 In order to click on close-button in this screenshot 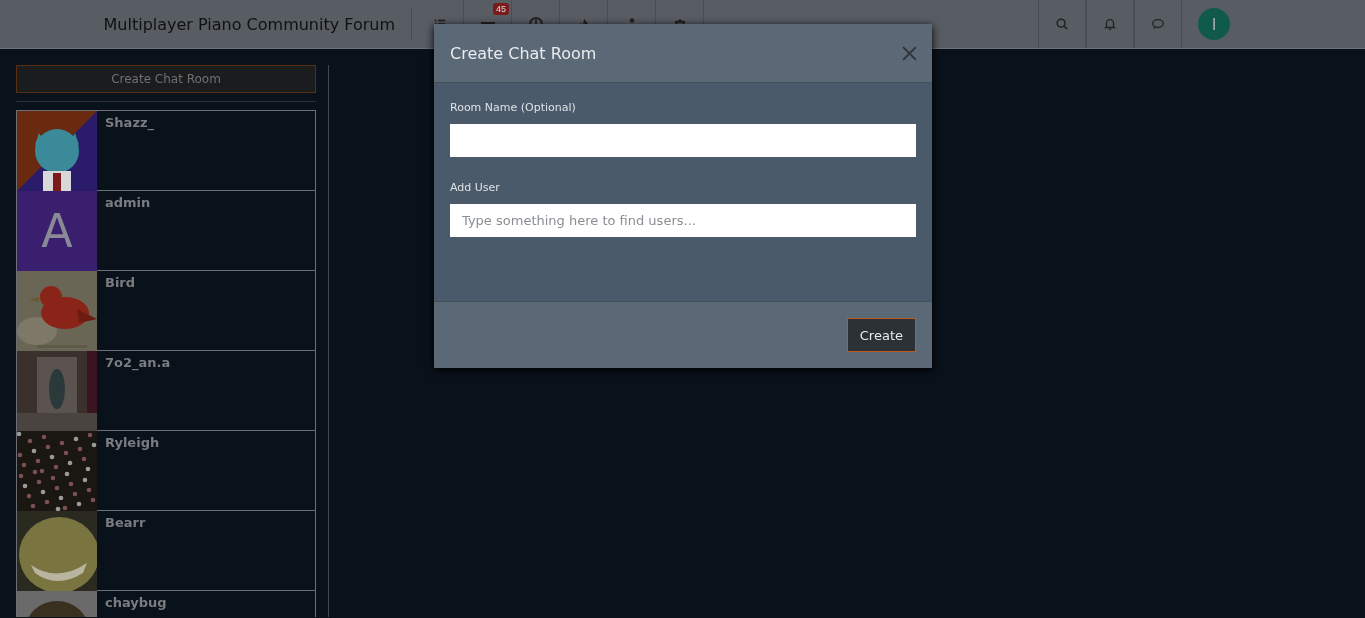, I will do `click(909, 53)`.